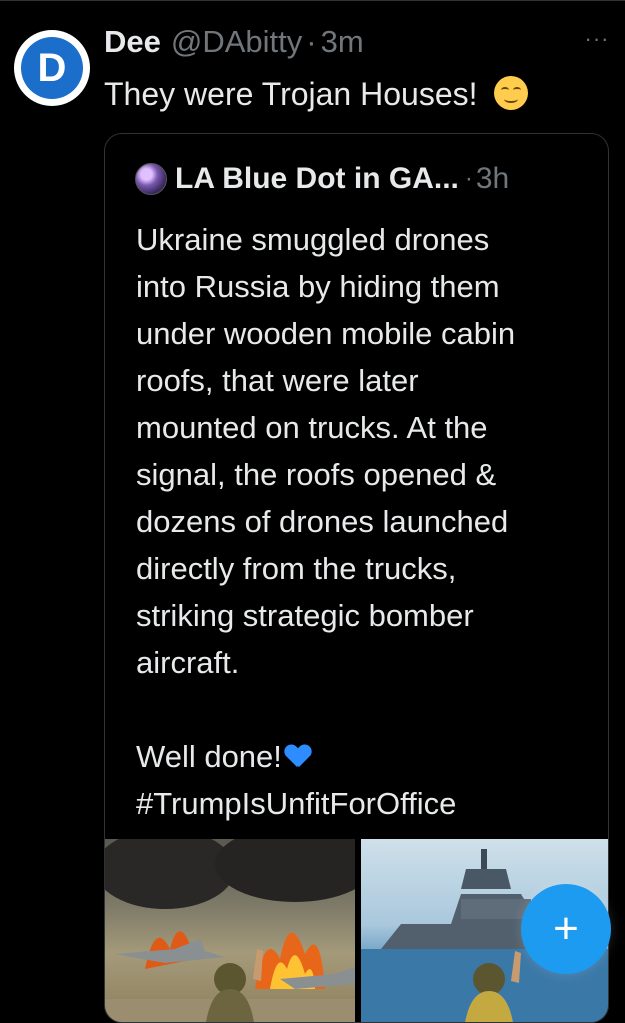 The width and height of the screenshot is (625, 1023). Describe the element at coordinates (566, 929) in the screenshot. I see `compose-button: +` at that location.